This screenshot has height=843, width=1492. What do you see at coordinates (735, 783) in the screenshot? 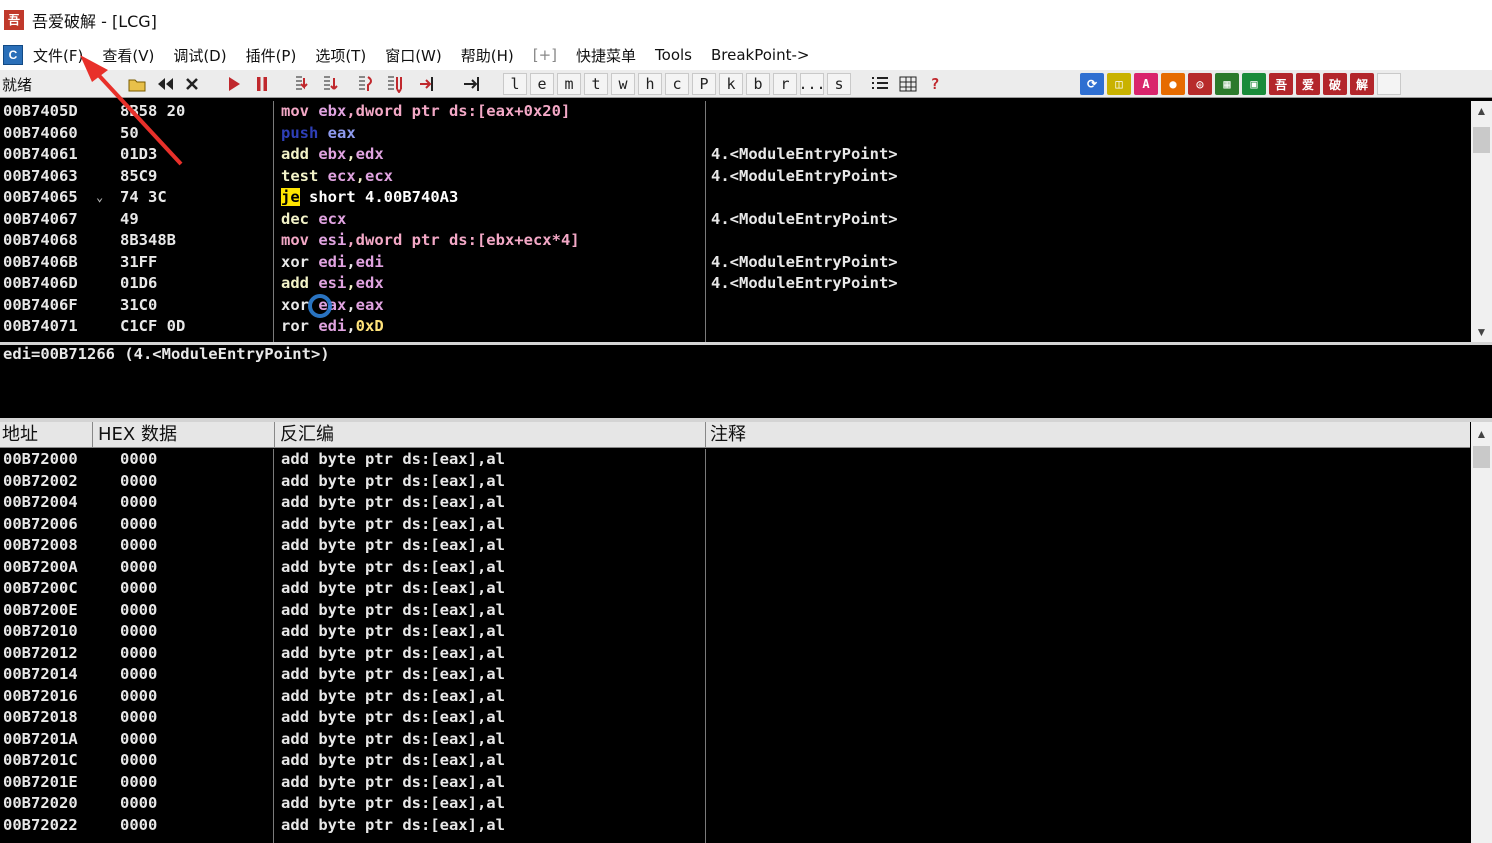
I see `dump-row: 00B7201E 0000 add byte ptr ds:[eax],al` at bounding box center [735, 783].